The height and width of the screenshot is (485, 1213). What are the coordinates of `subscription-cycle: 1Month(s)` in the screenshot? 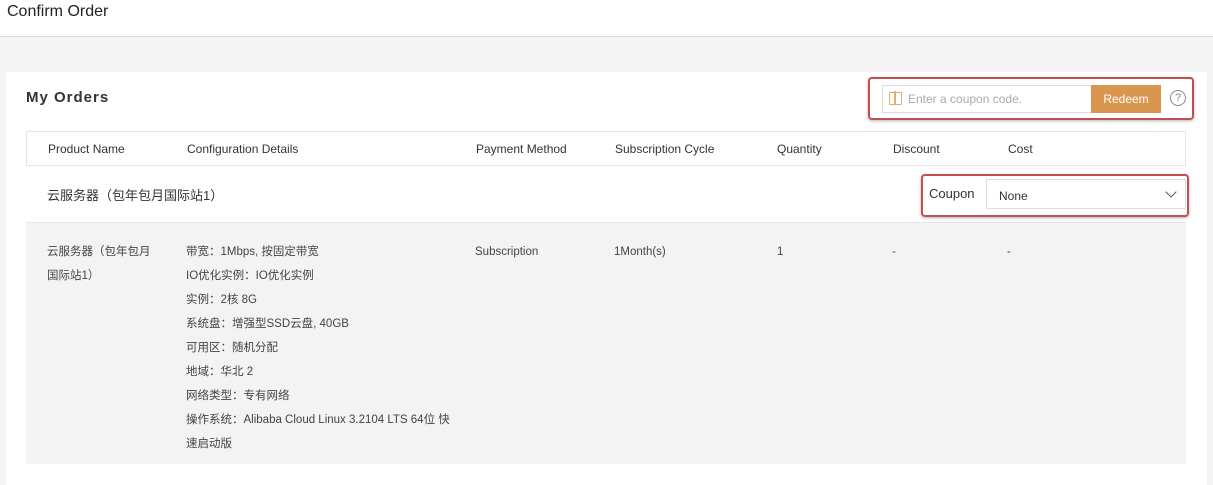 It's located at (640, 252).